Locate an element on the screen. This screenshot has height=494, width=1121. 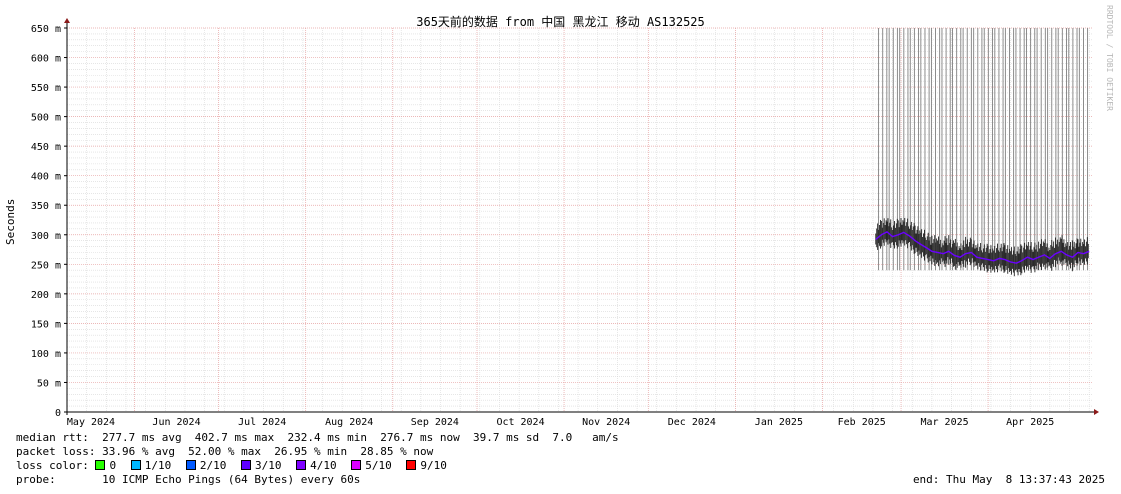
loss-color-text: 3/10 is located at coordinates (268, 465).